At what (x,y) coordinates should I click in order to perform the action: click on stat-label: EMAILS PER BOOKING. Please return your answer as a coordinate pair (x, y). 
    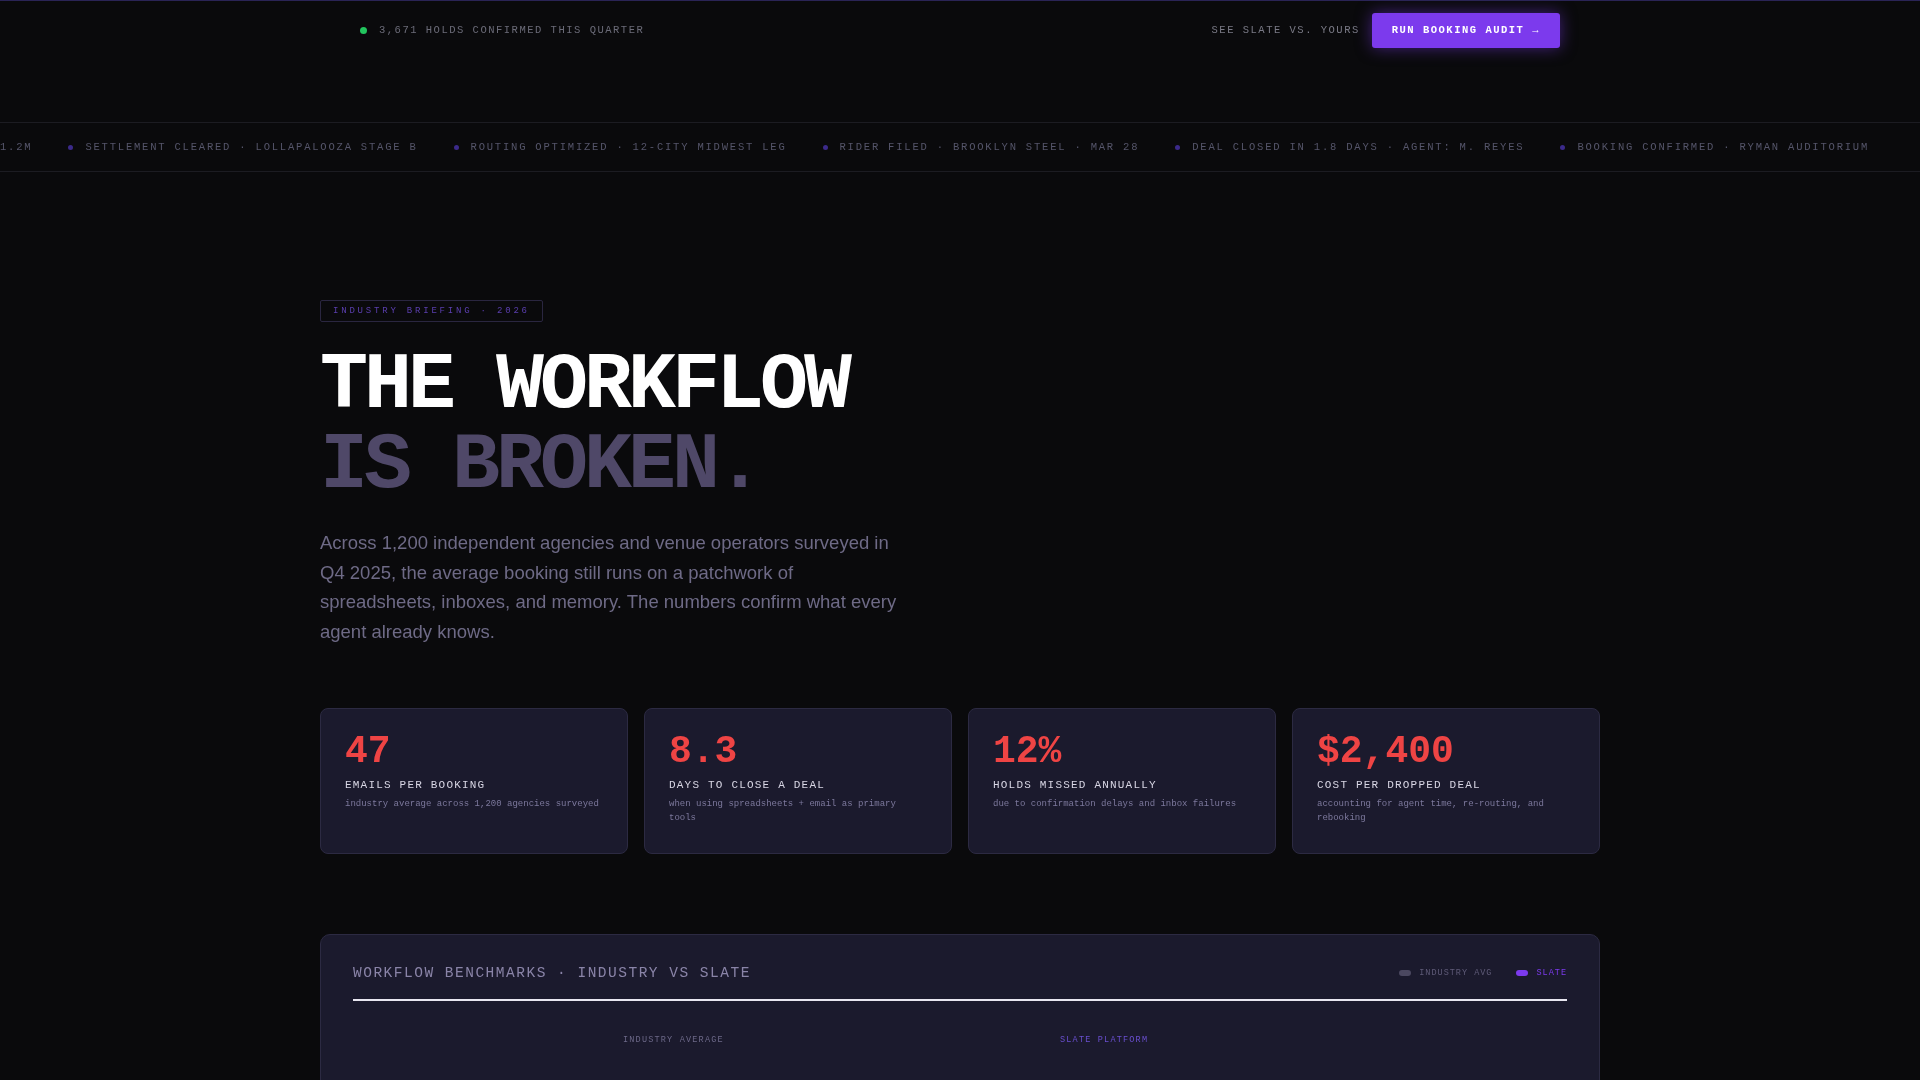
    Looking at the image, I should click on (416, 785).